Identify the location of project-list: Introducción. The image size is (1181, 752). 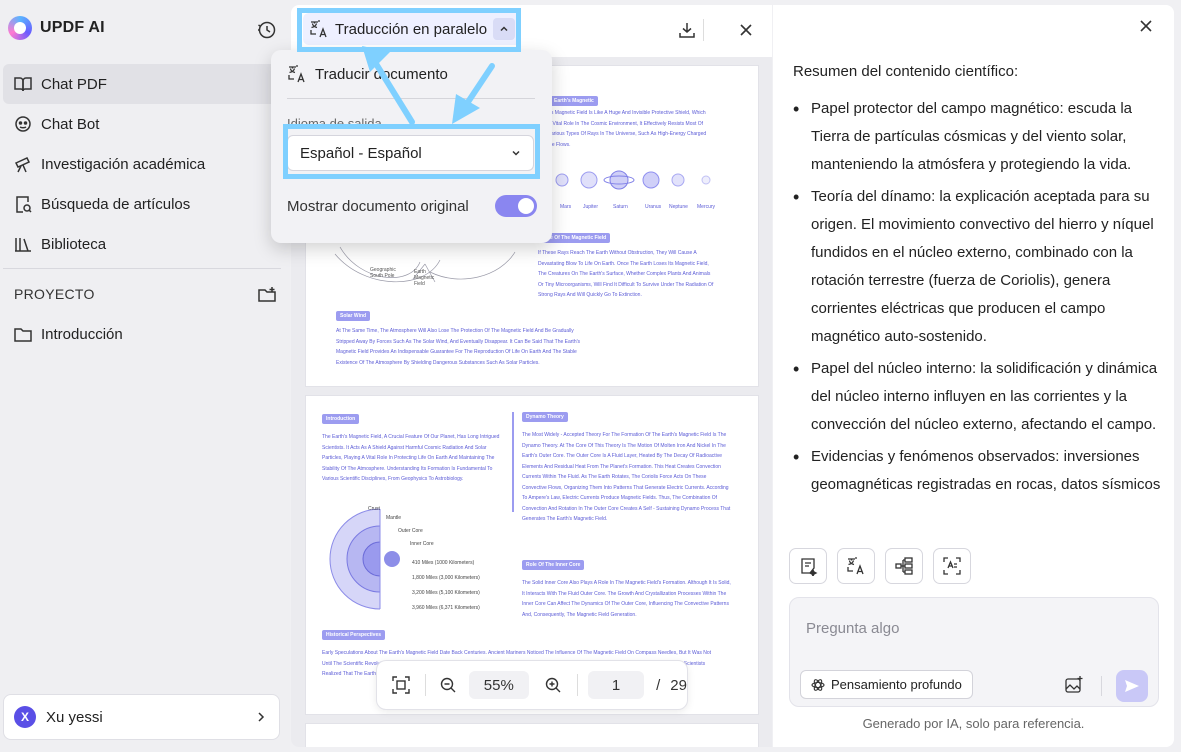
(141, 334).